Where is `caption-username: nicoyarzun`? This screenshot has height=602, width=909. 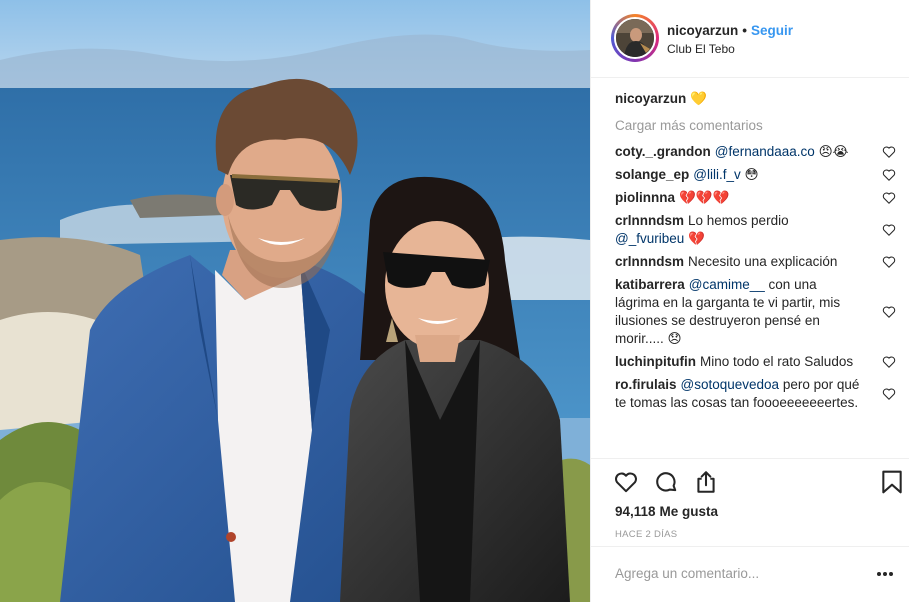 caption-username: nicoyarzun is located at coordinates (650, 98).